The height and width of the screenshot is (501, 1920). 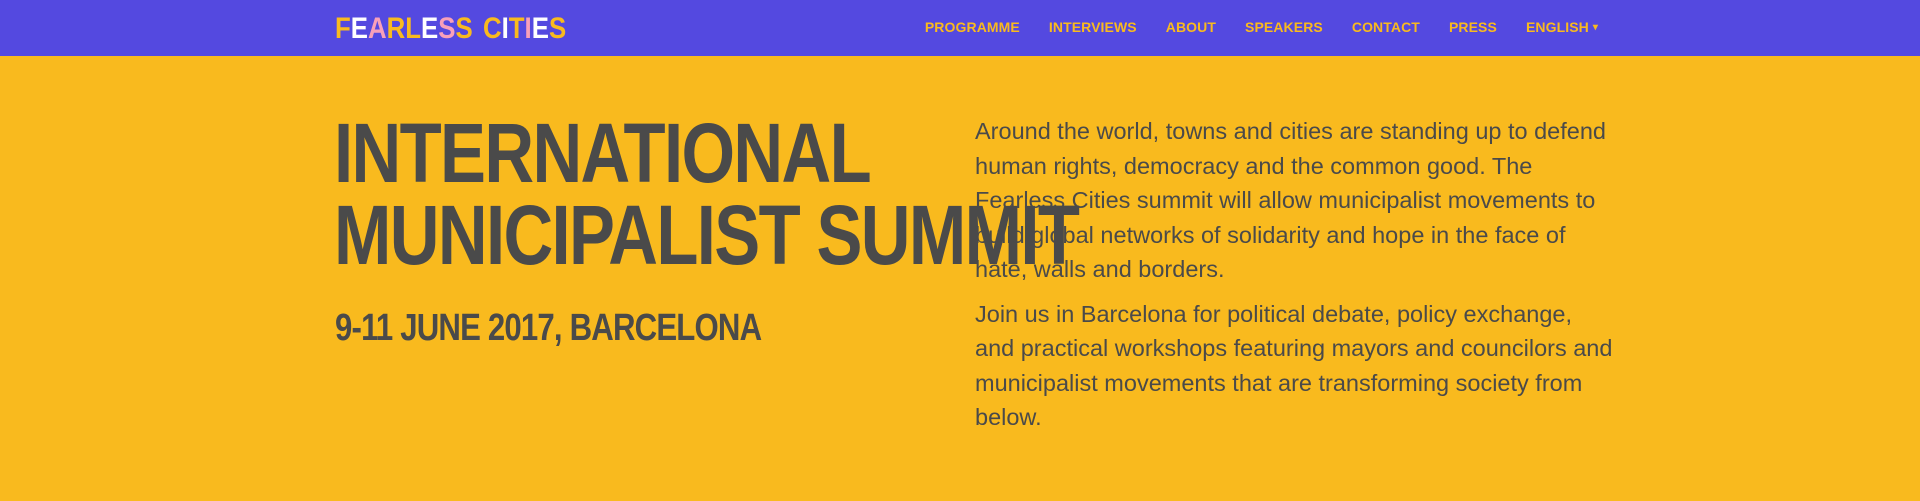 I want to click on nav-about-link: ABOUT, so click(x=1191, y=27).